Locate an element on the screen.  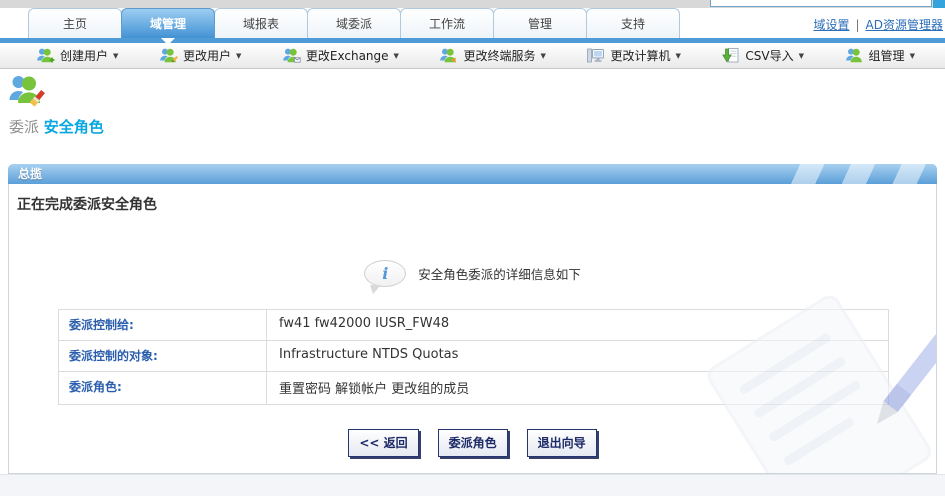
computer-icon is located at coordinates (595, 55).